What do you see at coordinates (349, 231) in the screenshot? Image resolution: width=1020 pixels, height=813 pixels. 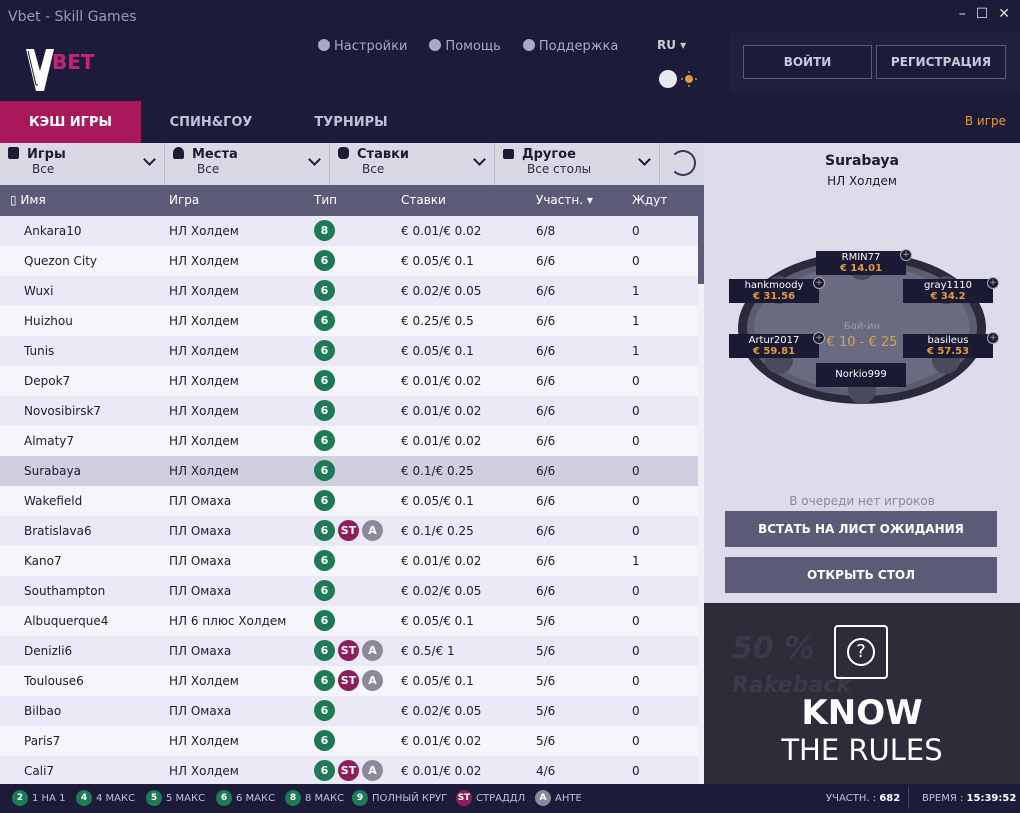 I see `table-row: Ankara10 НЛ Холдем € 0.01/€ 0.02 6/8 0 8` at bounding box center [349, 231].